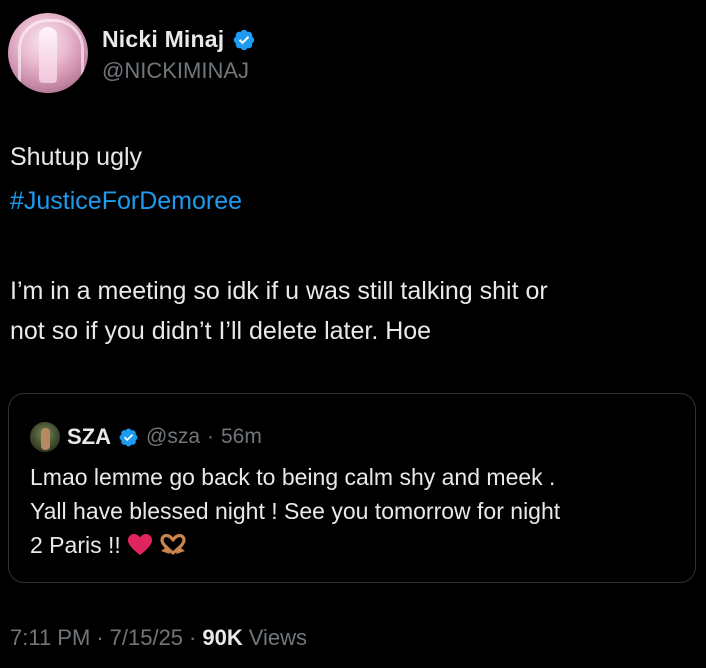 The image size is (706, 668). What do you see at coordinates (89, 436) in the screenshot?
I see `quoted-author-name: SZA` at bounding box center [89, 436].